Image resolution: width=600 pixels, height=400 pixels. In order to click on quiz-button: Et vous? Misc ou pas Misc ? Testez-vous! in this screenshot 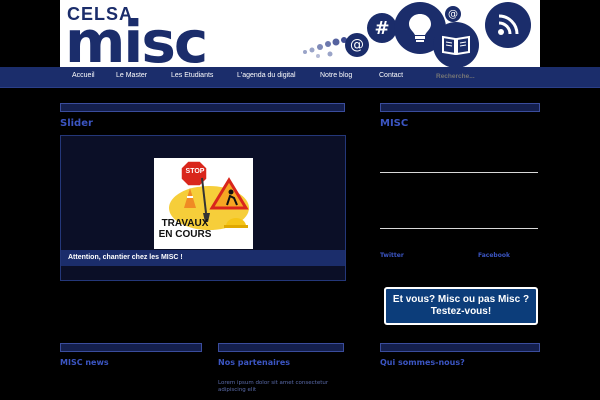, I will do `click(461, 306)`.